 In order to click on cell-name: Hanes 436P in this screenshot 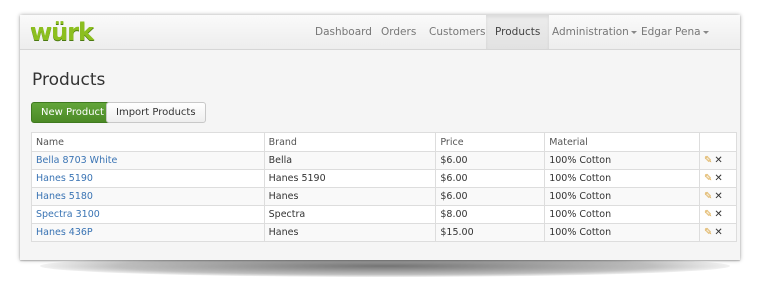, I will do `click(148, 232)`.